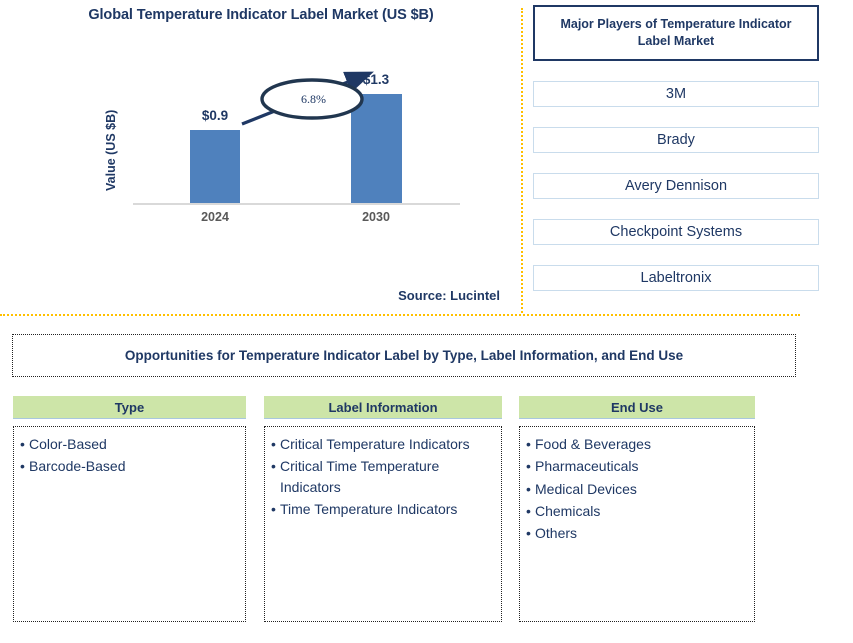 This screenshot has width=853, height=643. I want to click on x-tick-2030: 2030, so click(376, 217).